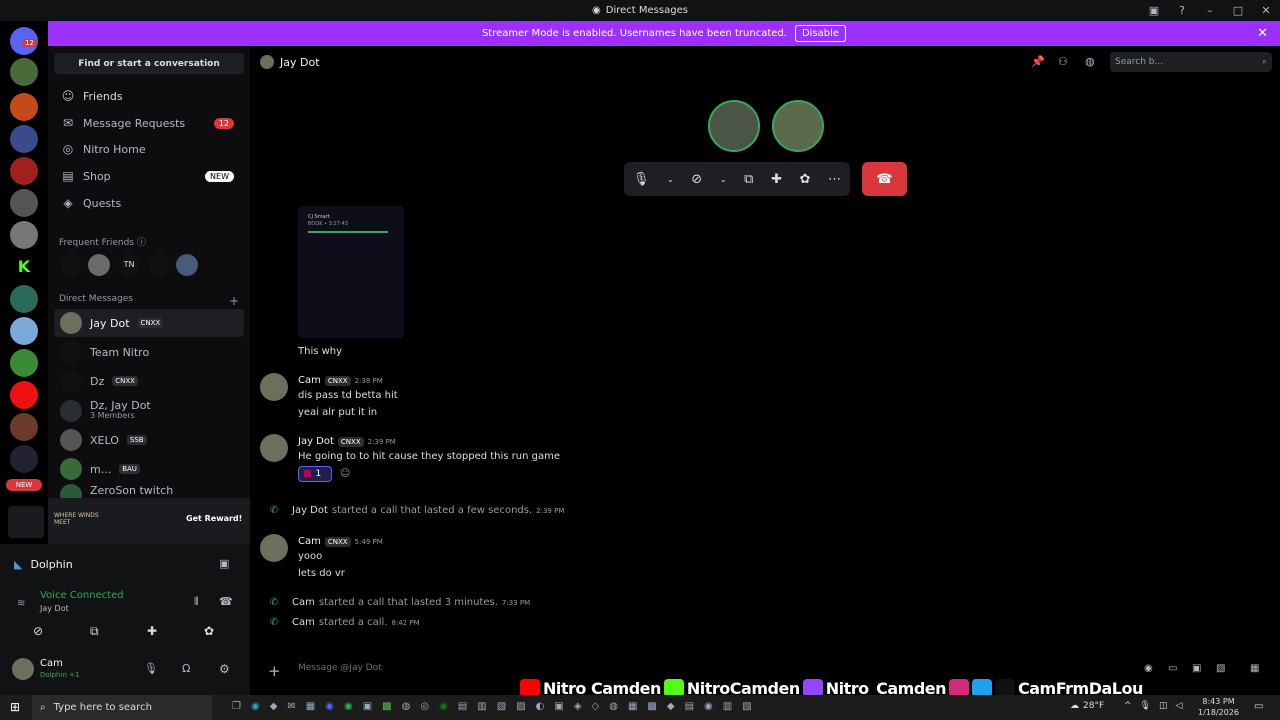 The width and height of the screenshot is (1280, 720). What do you see at coordinates (1090, 61) in the screenshot?
I see `profile-icon: ◍` at bounding box center [1090, 61].